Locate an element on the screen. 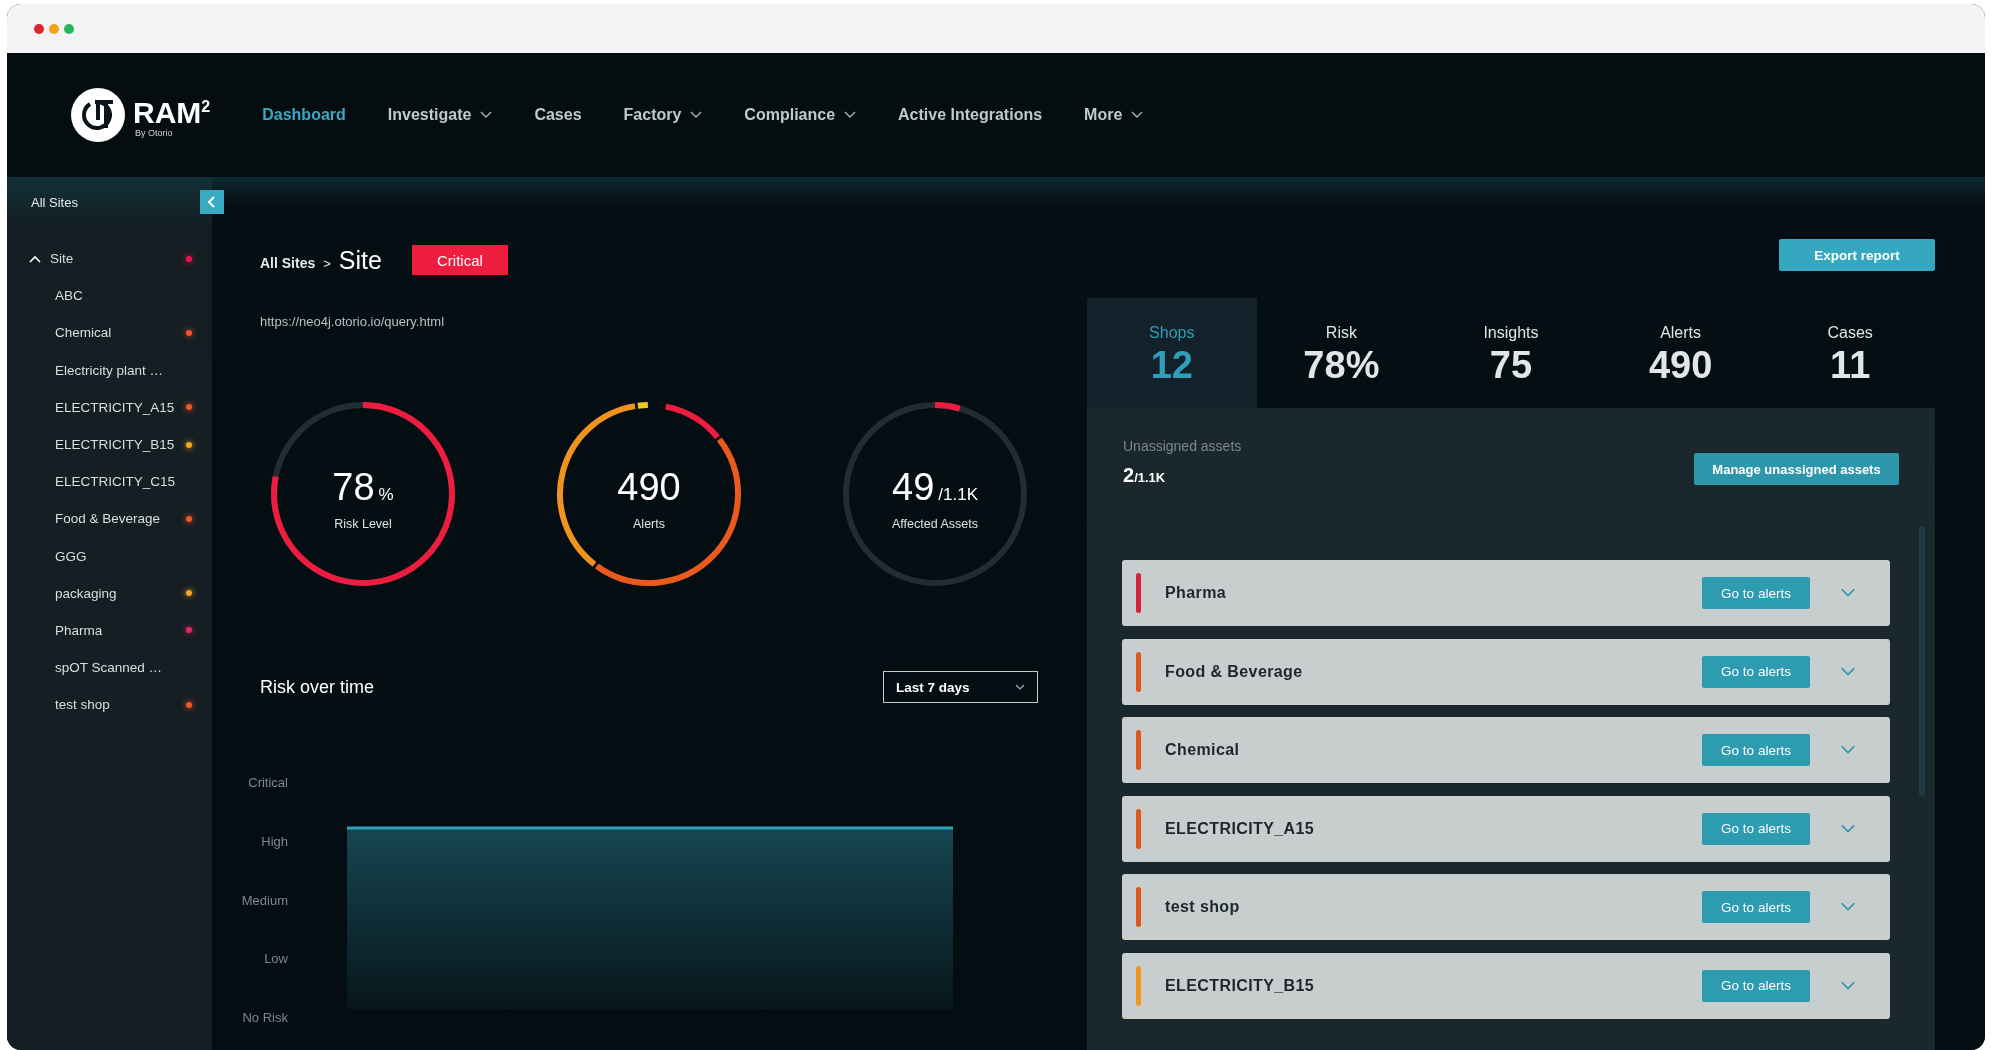 The height and width of the screenshot is (1050, 1991). unassigned-count: 2/1.1K is located at coordinates (1145, 475).